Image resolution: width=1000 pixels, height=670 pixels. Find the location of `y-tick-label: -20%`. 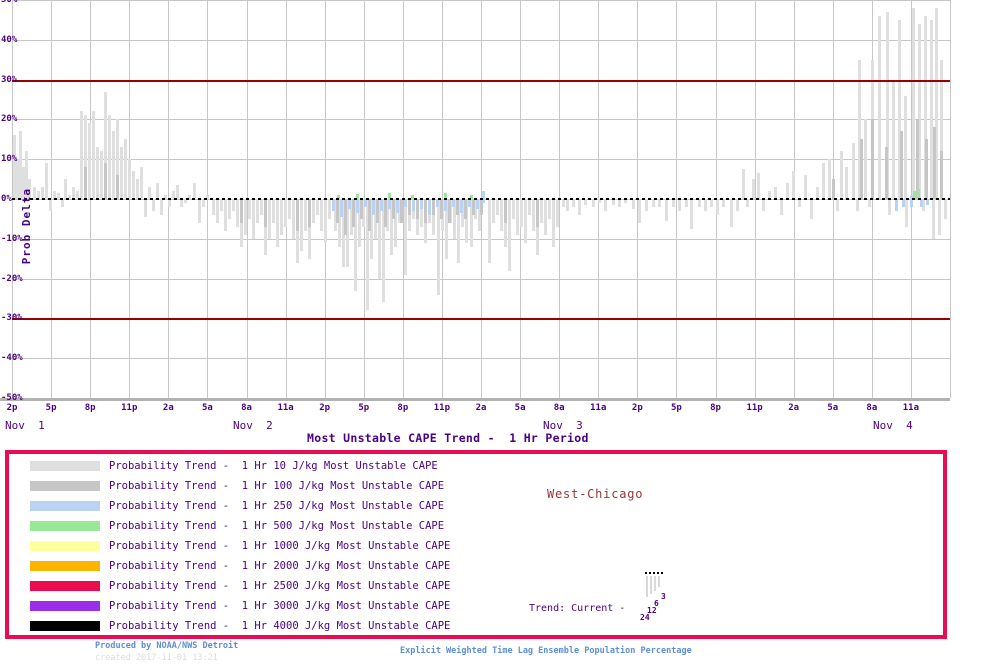

y-tick-label: -20% is located at coordinates (12, 278).